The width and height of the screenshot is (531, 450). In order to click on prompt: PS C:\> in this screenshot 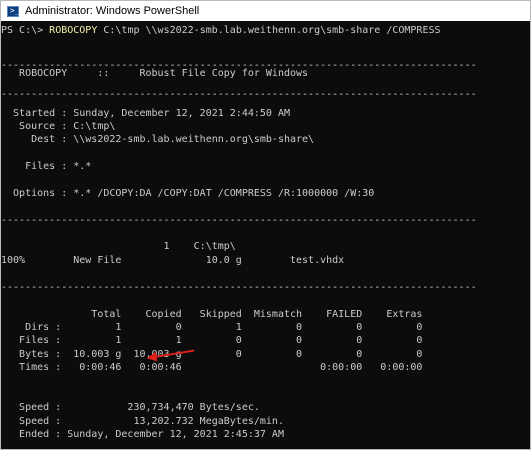, I will do `click(25, 30)`.